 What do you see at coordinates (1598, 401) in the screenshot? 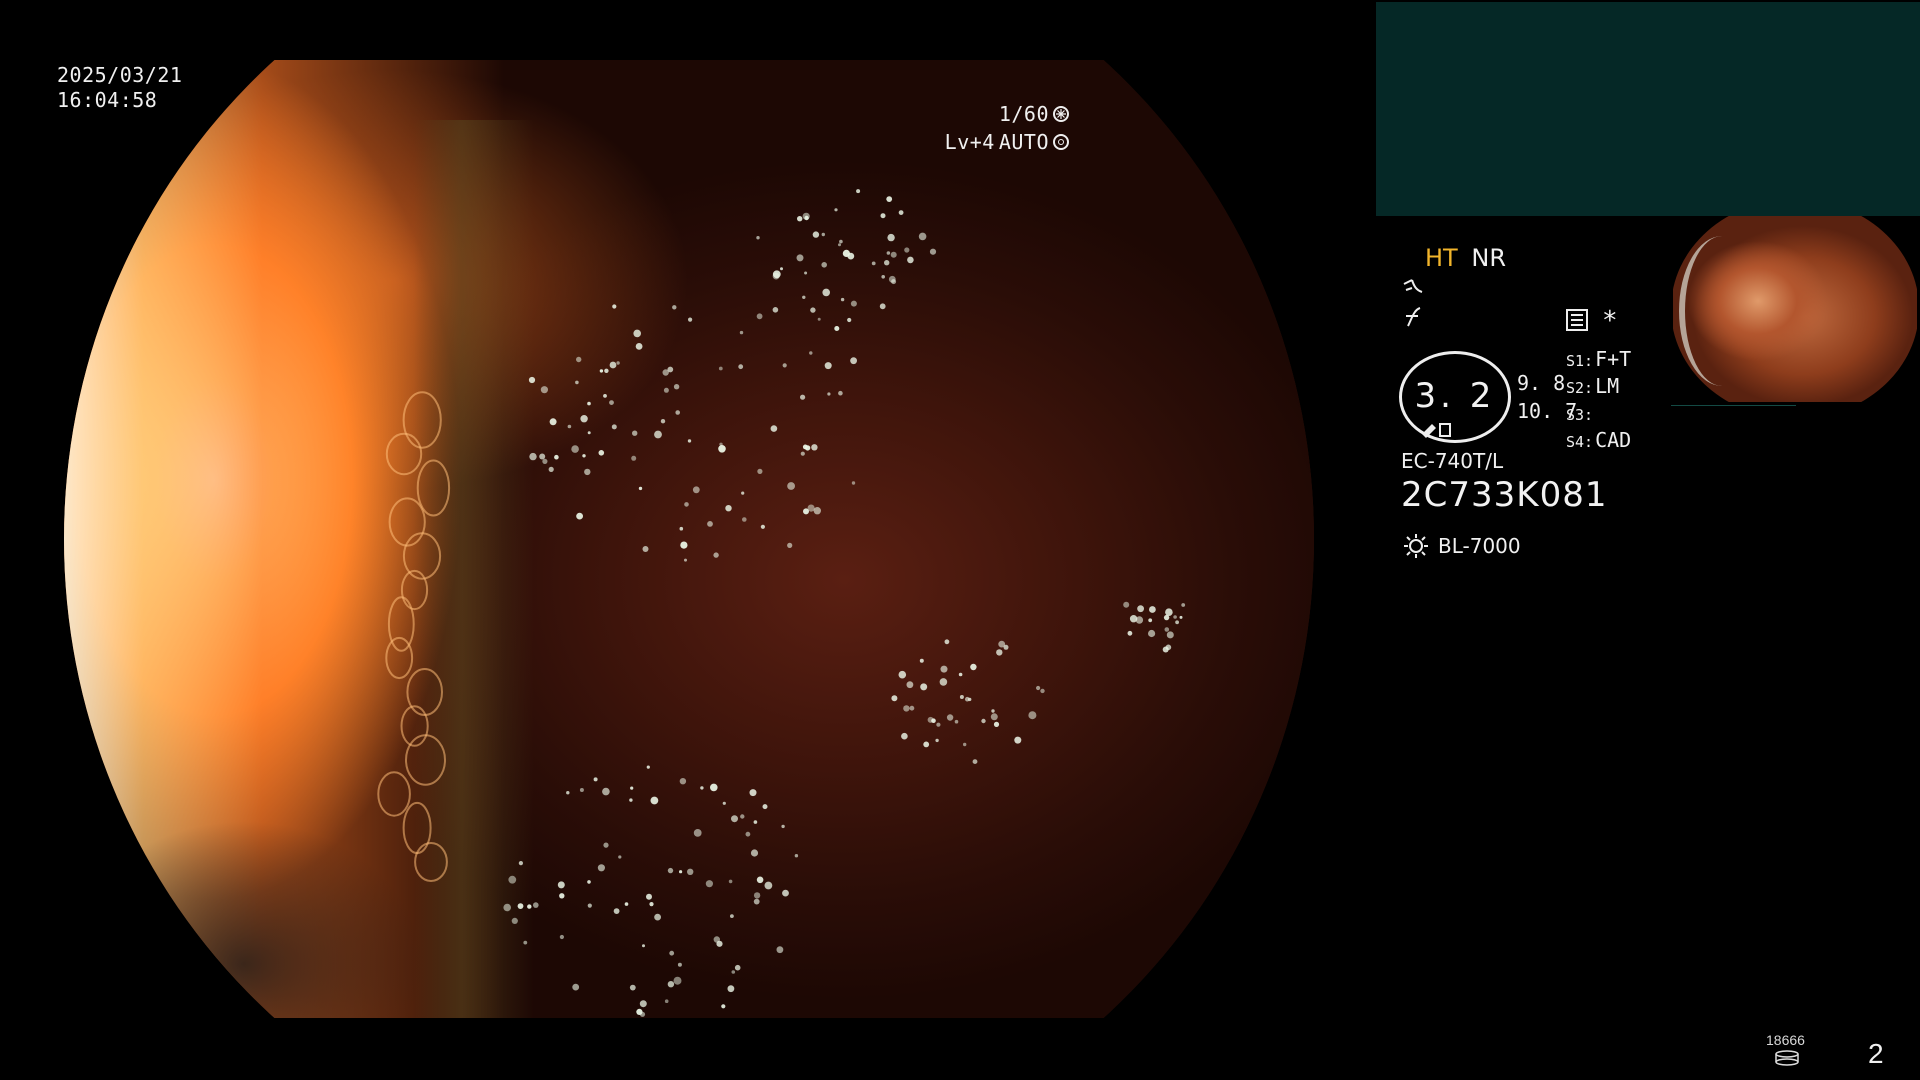
I see `switch-assignments: S1: F+T S2: LM S3: S4: CAD` at bounding box center [1598, 401].